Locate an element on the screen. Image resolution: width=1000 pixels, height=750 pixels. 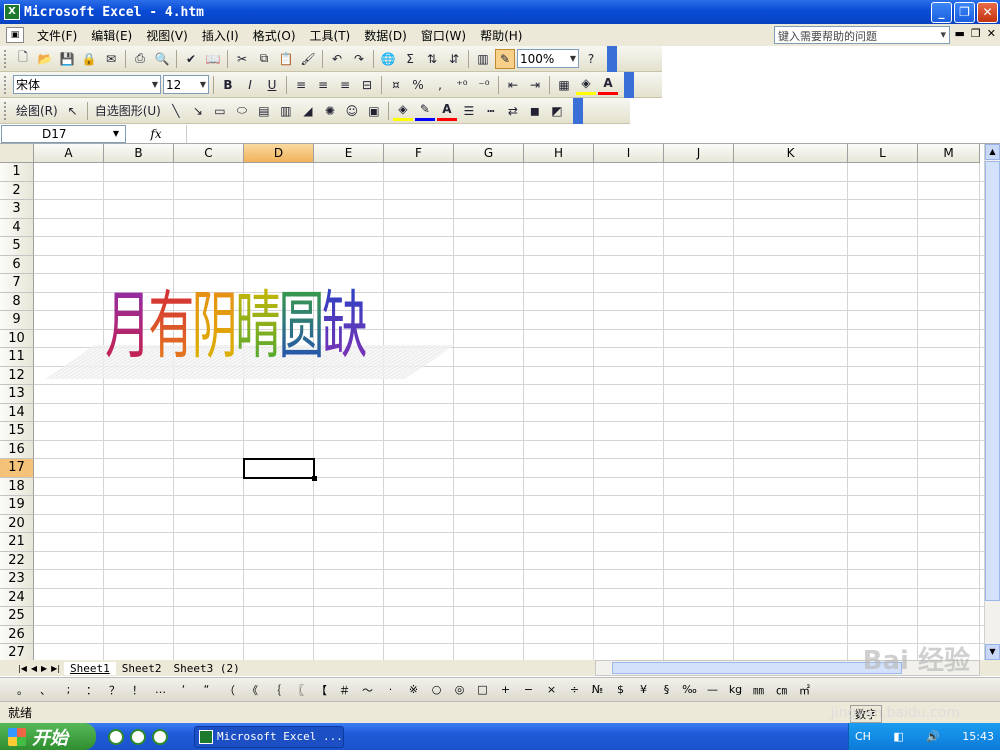
column-header-f: F is located at coordinates (419, 153).